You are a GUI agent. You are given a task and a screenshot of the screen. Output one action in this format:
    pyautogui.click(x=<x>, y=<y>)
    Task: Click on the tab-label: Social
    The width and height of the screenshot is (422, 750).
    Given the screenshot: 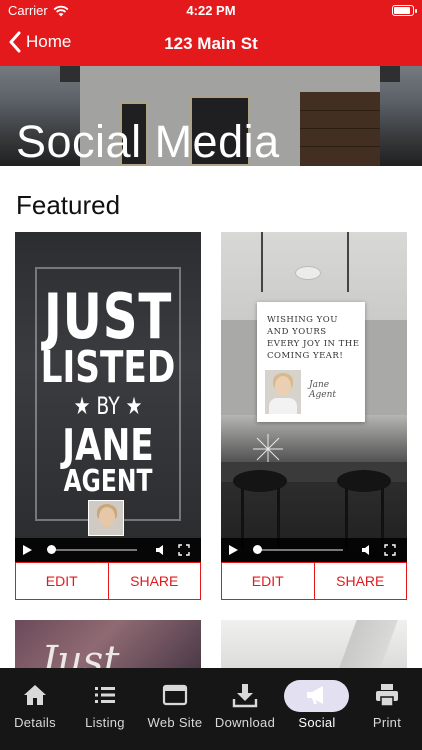 What is the action you would take?
    pyautogui.click(x=317, y=722)
    